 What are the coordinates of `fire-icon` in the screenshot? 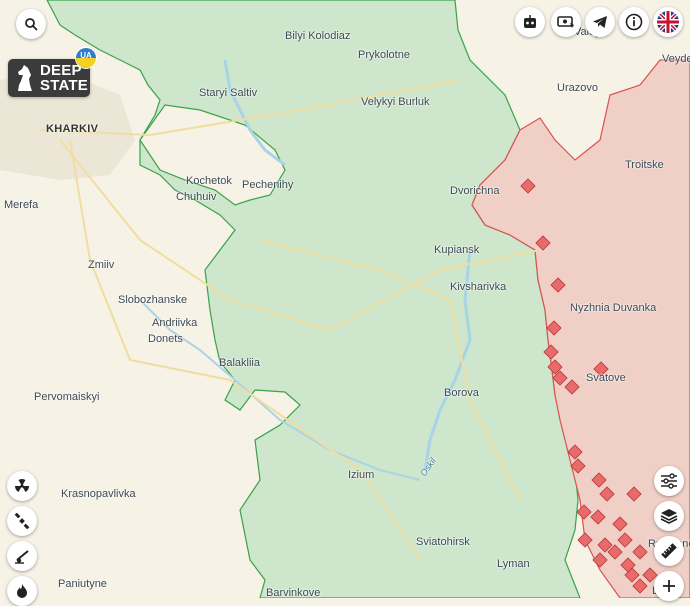 It's located at (22, 591).